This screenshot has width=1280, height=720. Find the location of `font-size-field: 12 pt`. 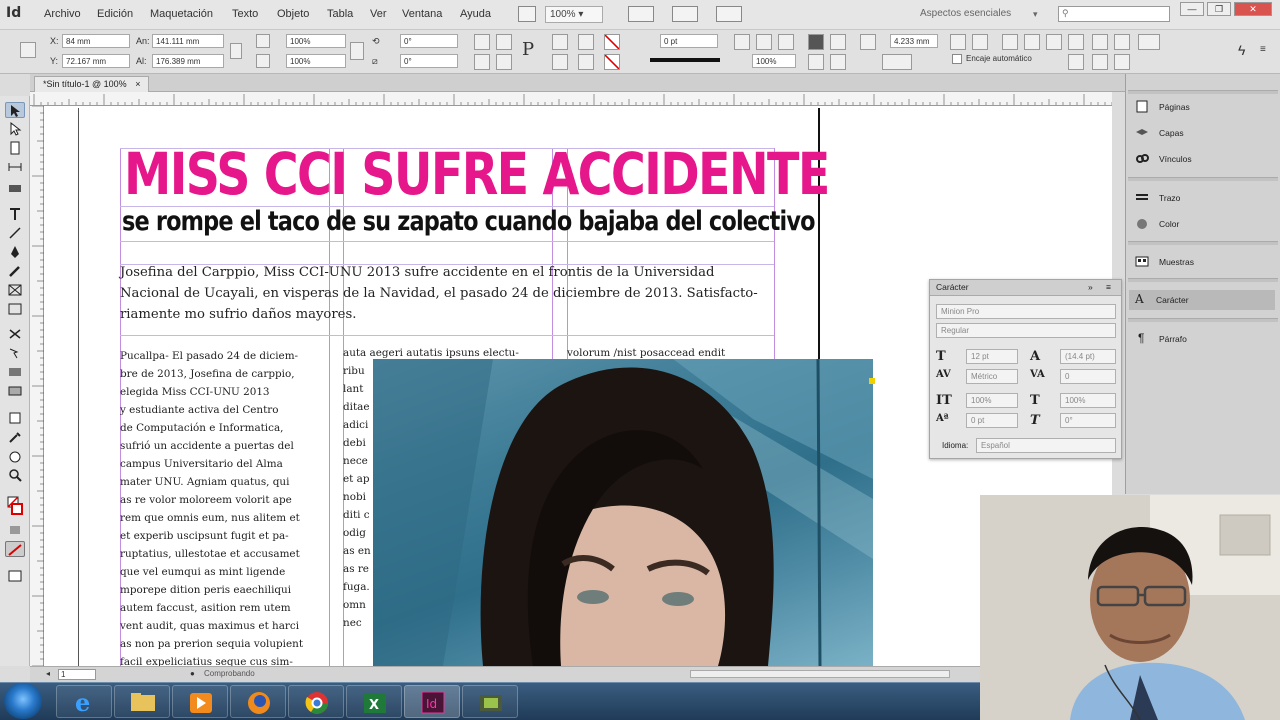

font-size-field: 12 pt is located at coordinates (992, 356).